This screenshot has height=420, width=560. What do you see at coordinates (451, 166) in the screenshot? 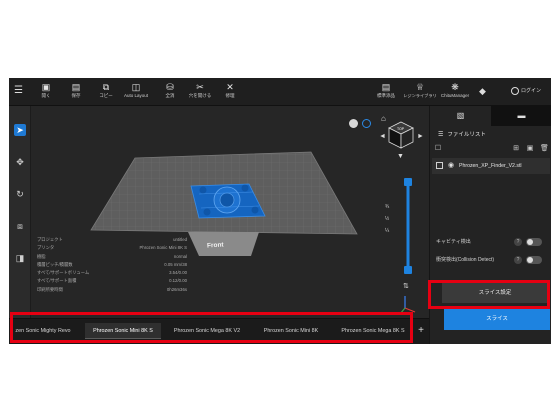
I see `visibility-eye-icon: ◉` at bounding box center [451, 166].